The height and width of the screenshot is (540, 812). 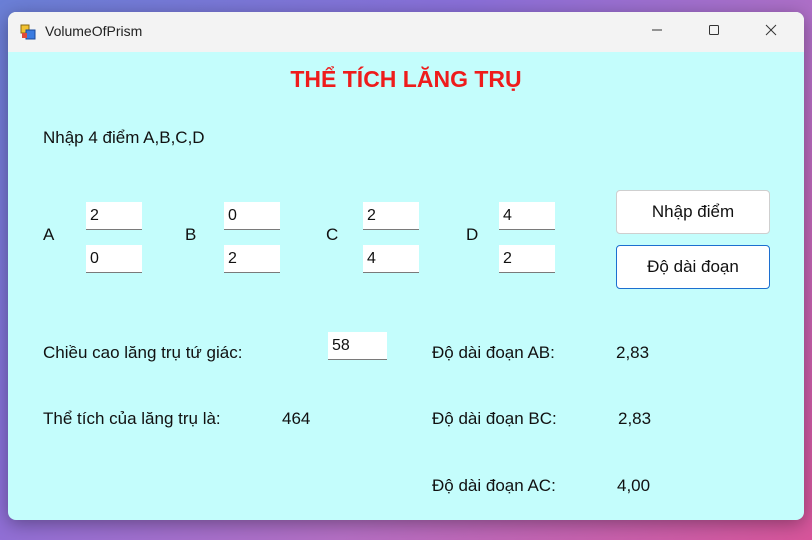 What do you see at coordinates (143, 352) in the screenshot?
I see `height-label: Chiều cao lăng trụ tứ giác:` at bounding box center [143, 352].